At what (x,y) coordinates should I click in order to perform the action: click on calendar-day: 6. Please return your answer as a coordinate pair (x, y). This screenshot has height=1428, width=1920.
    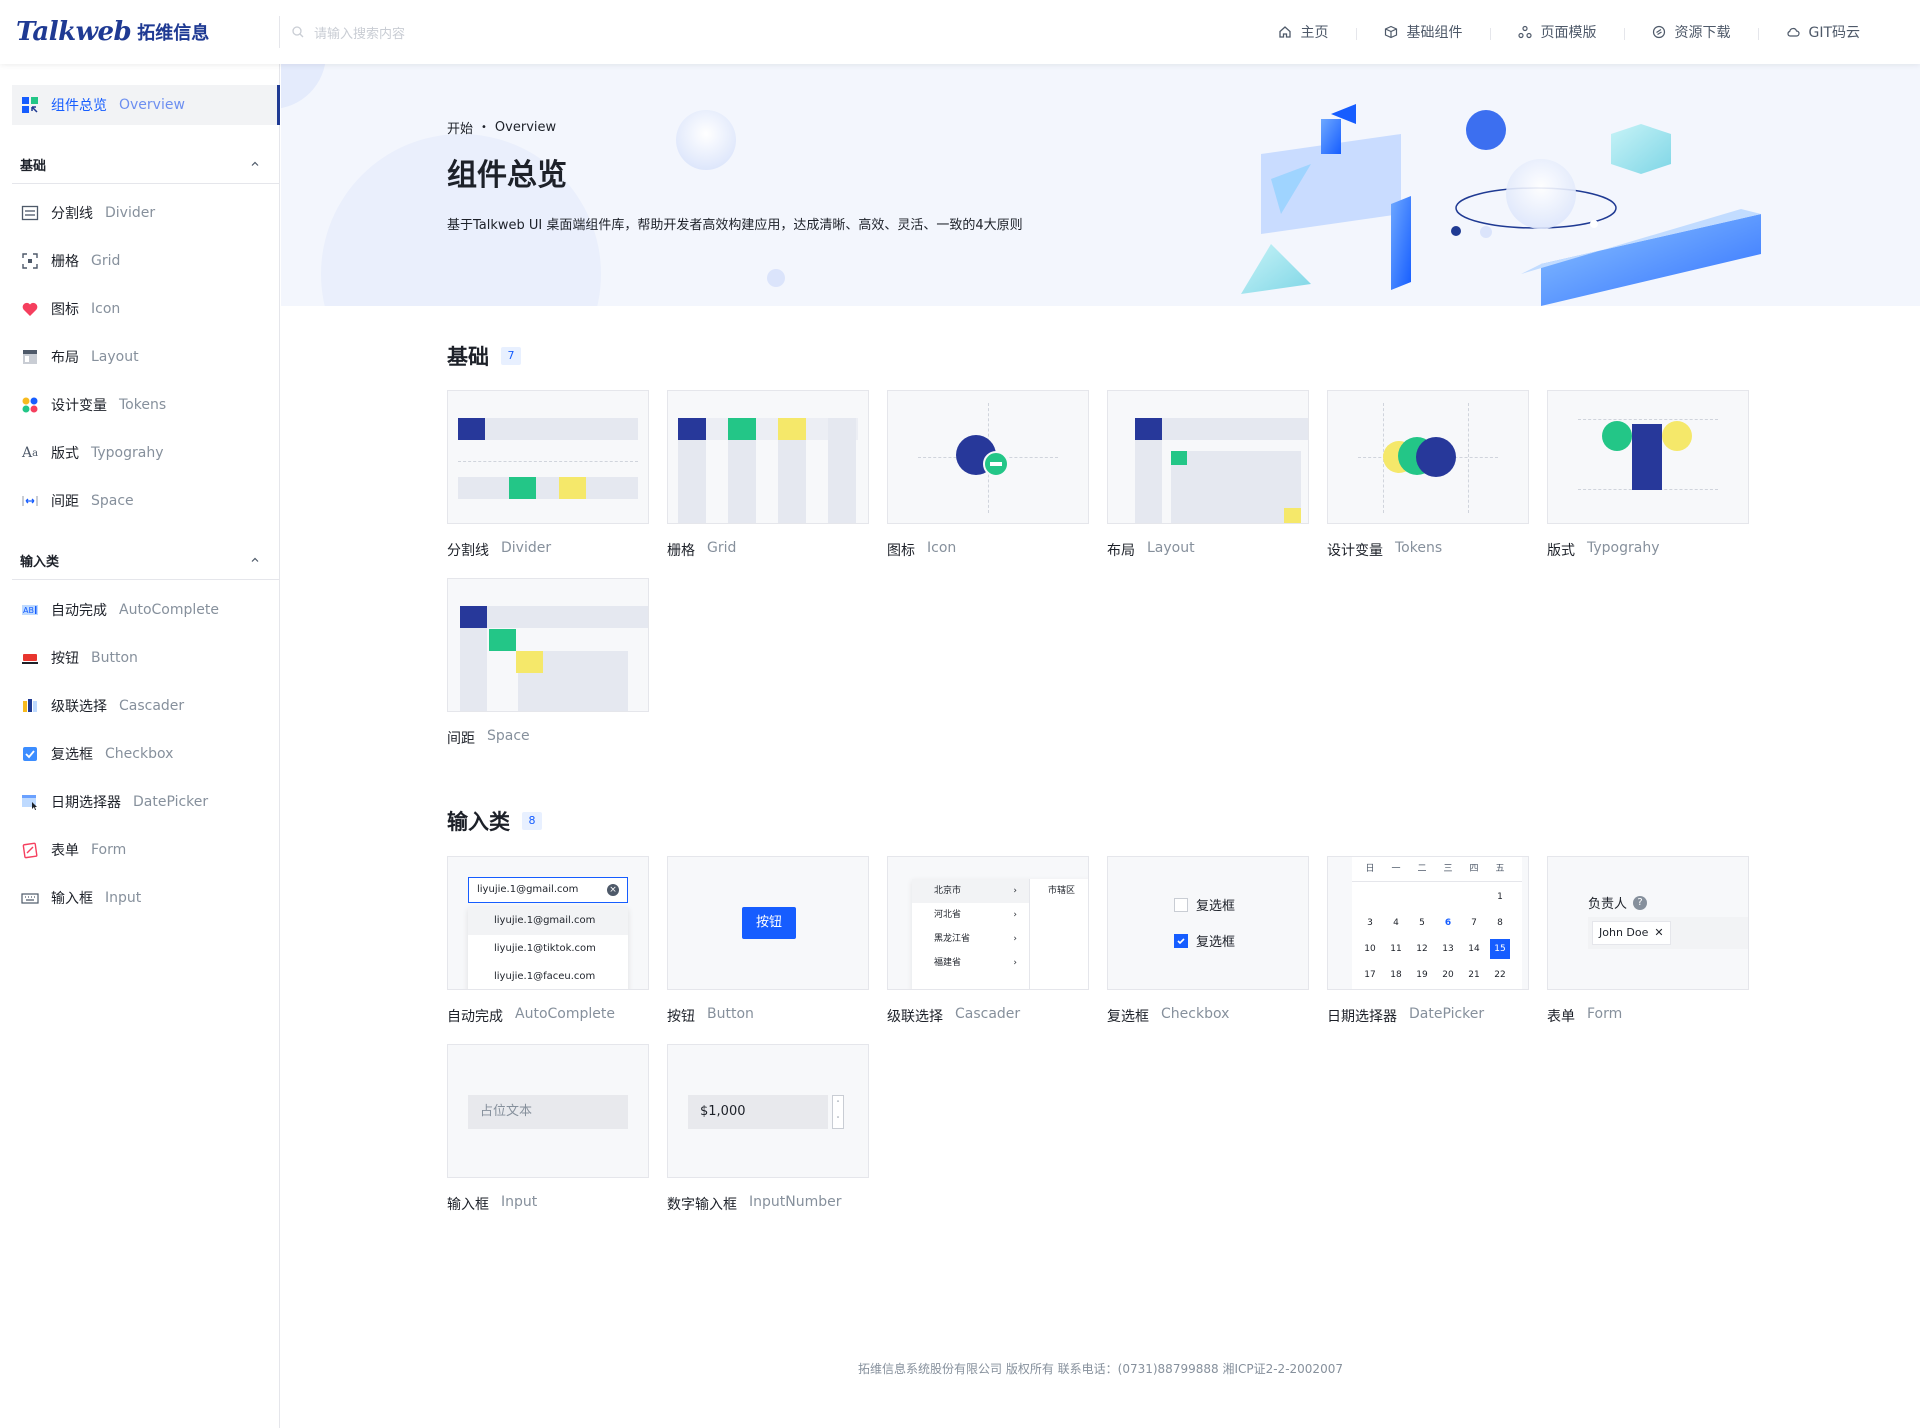
    Looking at the image, I should click on (1448, 923).